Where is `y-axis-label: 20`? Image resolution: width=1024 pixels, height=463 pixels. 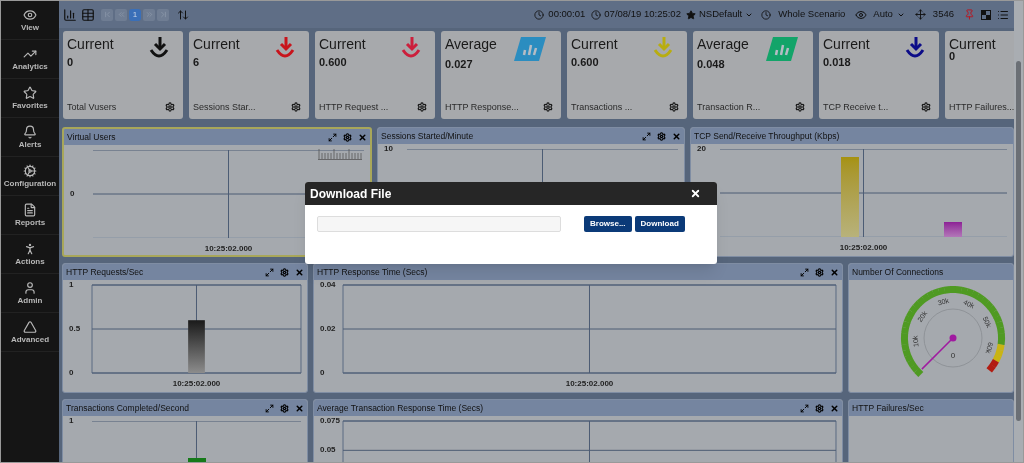
y-axis-label: 20 is located at coordinates (701, 149).